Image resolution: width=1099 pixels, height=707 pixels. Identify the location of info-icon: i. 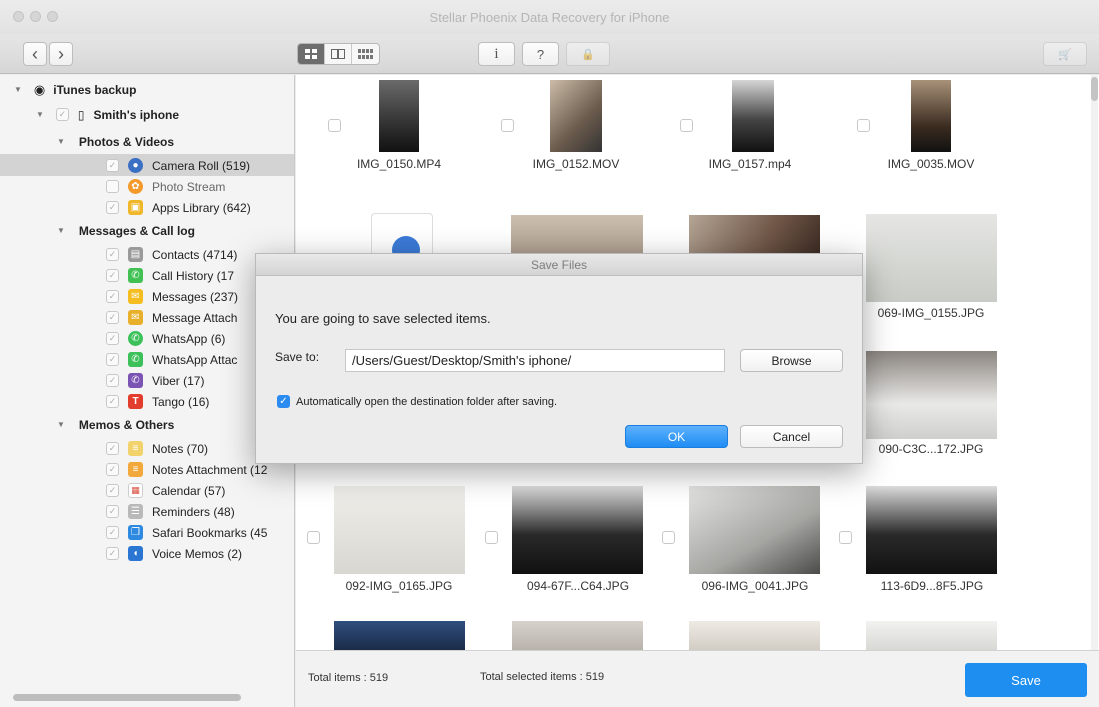
(496, 53).